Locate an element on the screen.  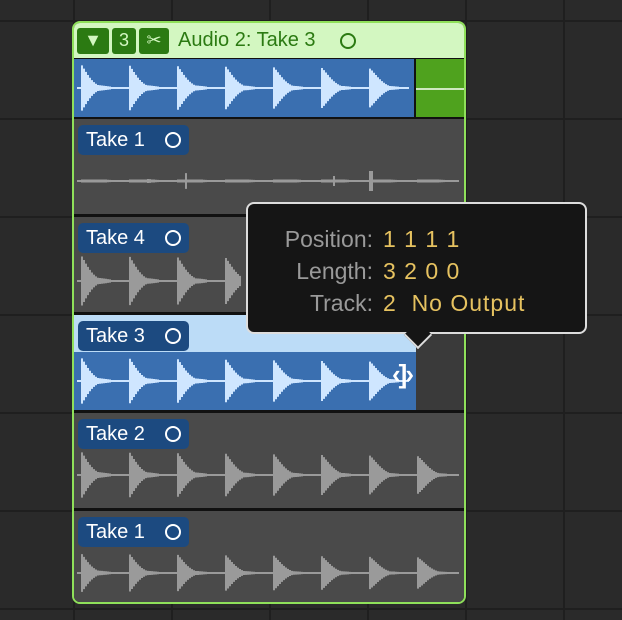
take-folder-header: ▼ 3 ✂ Audio 2: Take 3 is located at coordinates (269, 40).